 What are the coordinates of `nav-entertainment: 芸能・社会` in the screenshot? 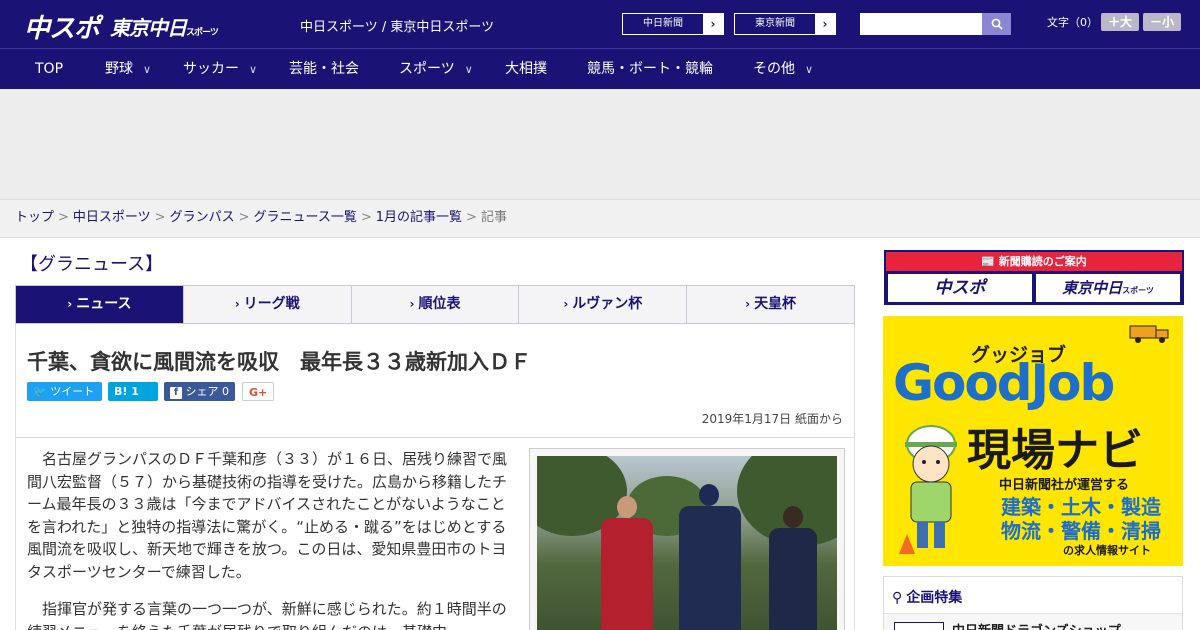 It's located at (324, 69).